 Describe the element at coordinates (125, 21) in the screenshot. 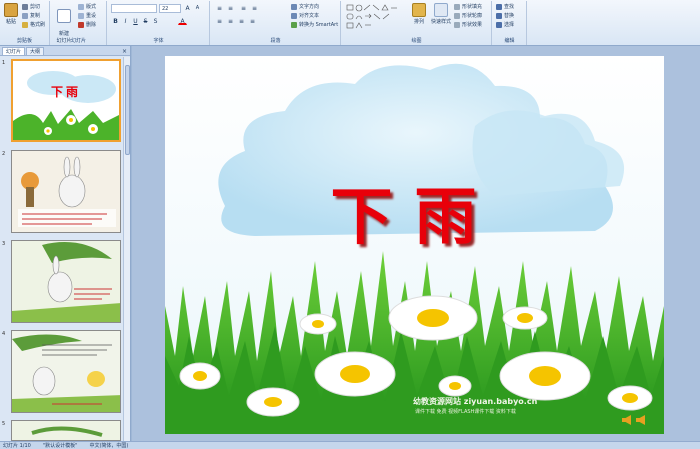

I see `italic-button: I` at that location.